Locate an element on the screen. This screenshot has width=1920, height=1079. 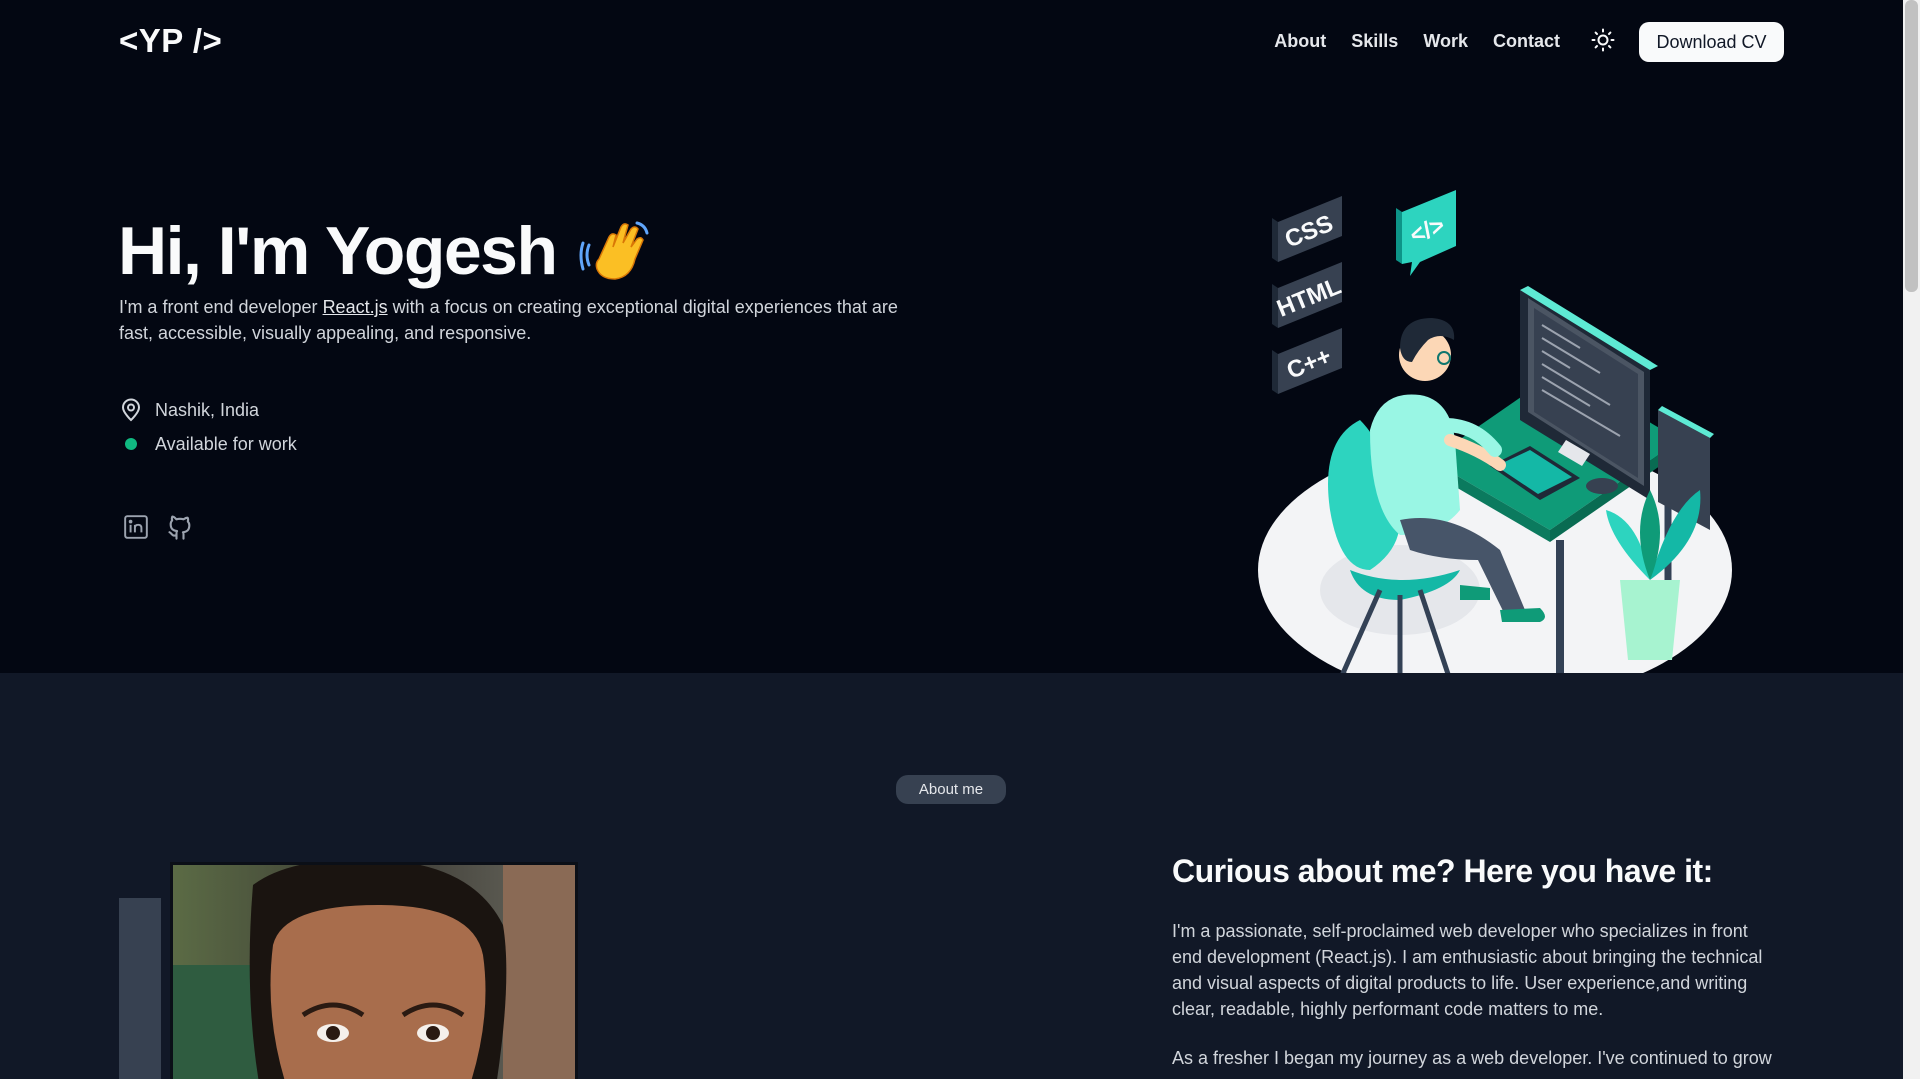
logo: <YP /> is located at coordinates (170, 41).